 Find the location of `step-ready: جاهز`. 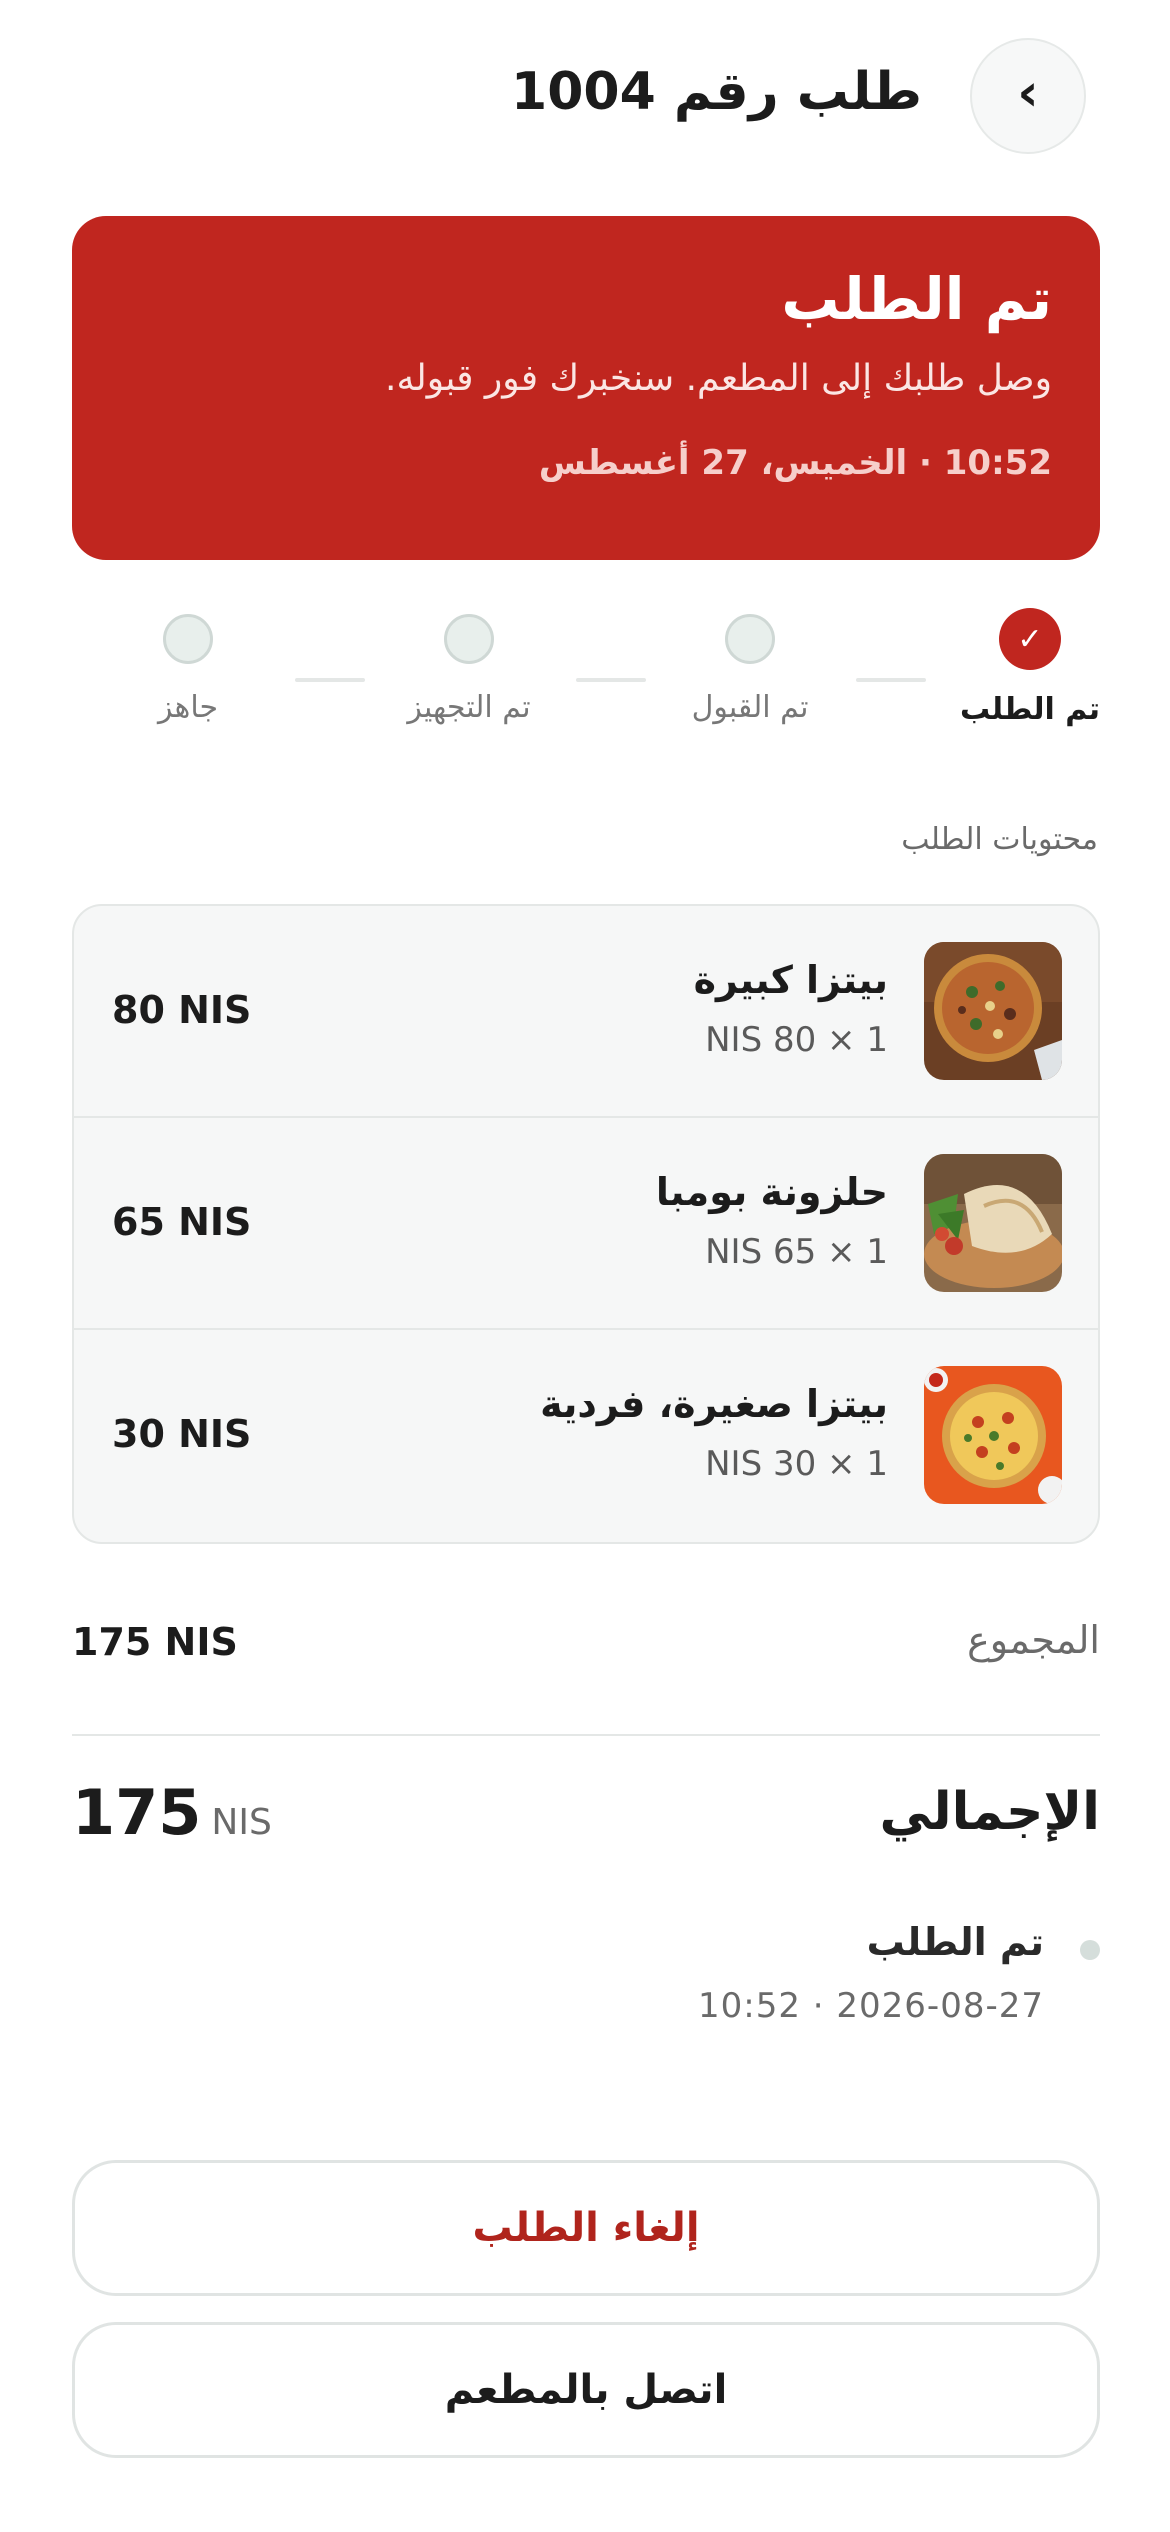

step-ready: جاهز is located at coordinates (188, 669).